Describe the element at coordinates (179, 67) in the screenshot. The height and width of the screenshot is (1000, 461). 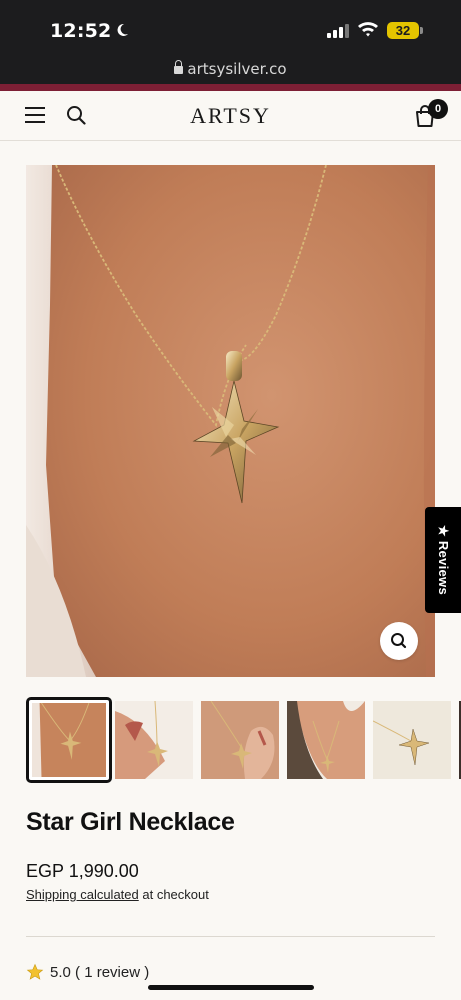
I see `lock-icon` at that location.